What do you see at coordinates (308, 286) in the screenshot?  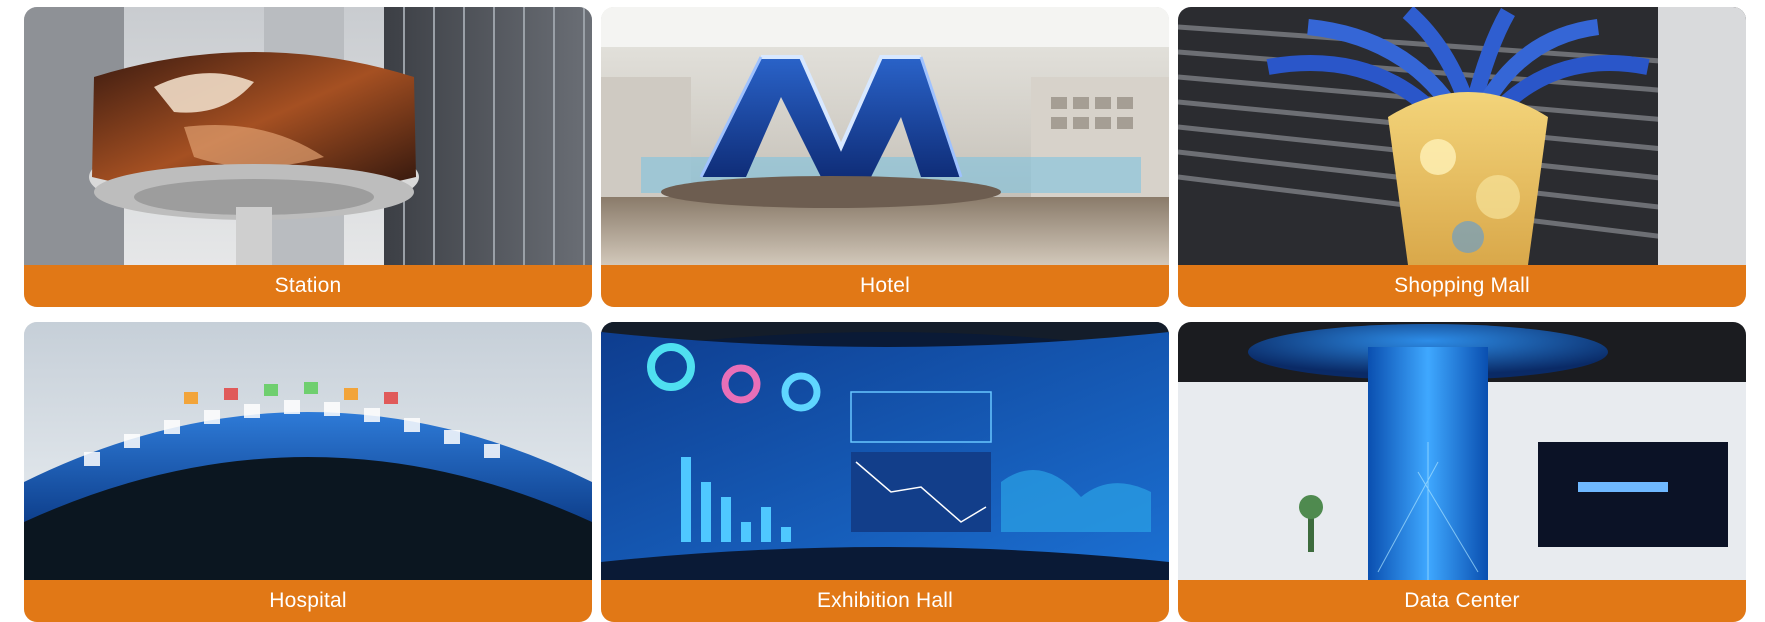 I see `caption-station: Station` at bounding box center [308, 286].